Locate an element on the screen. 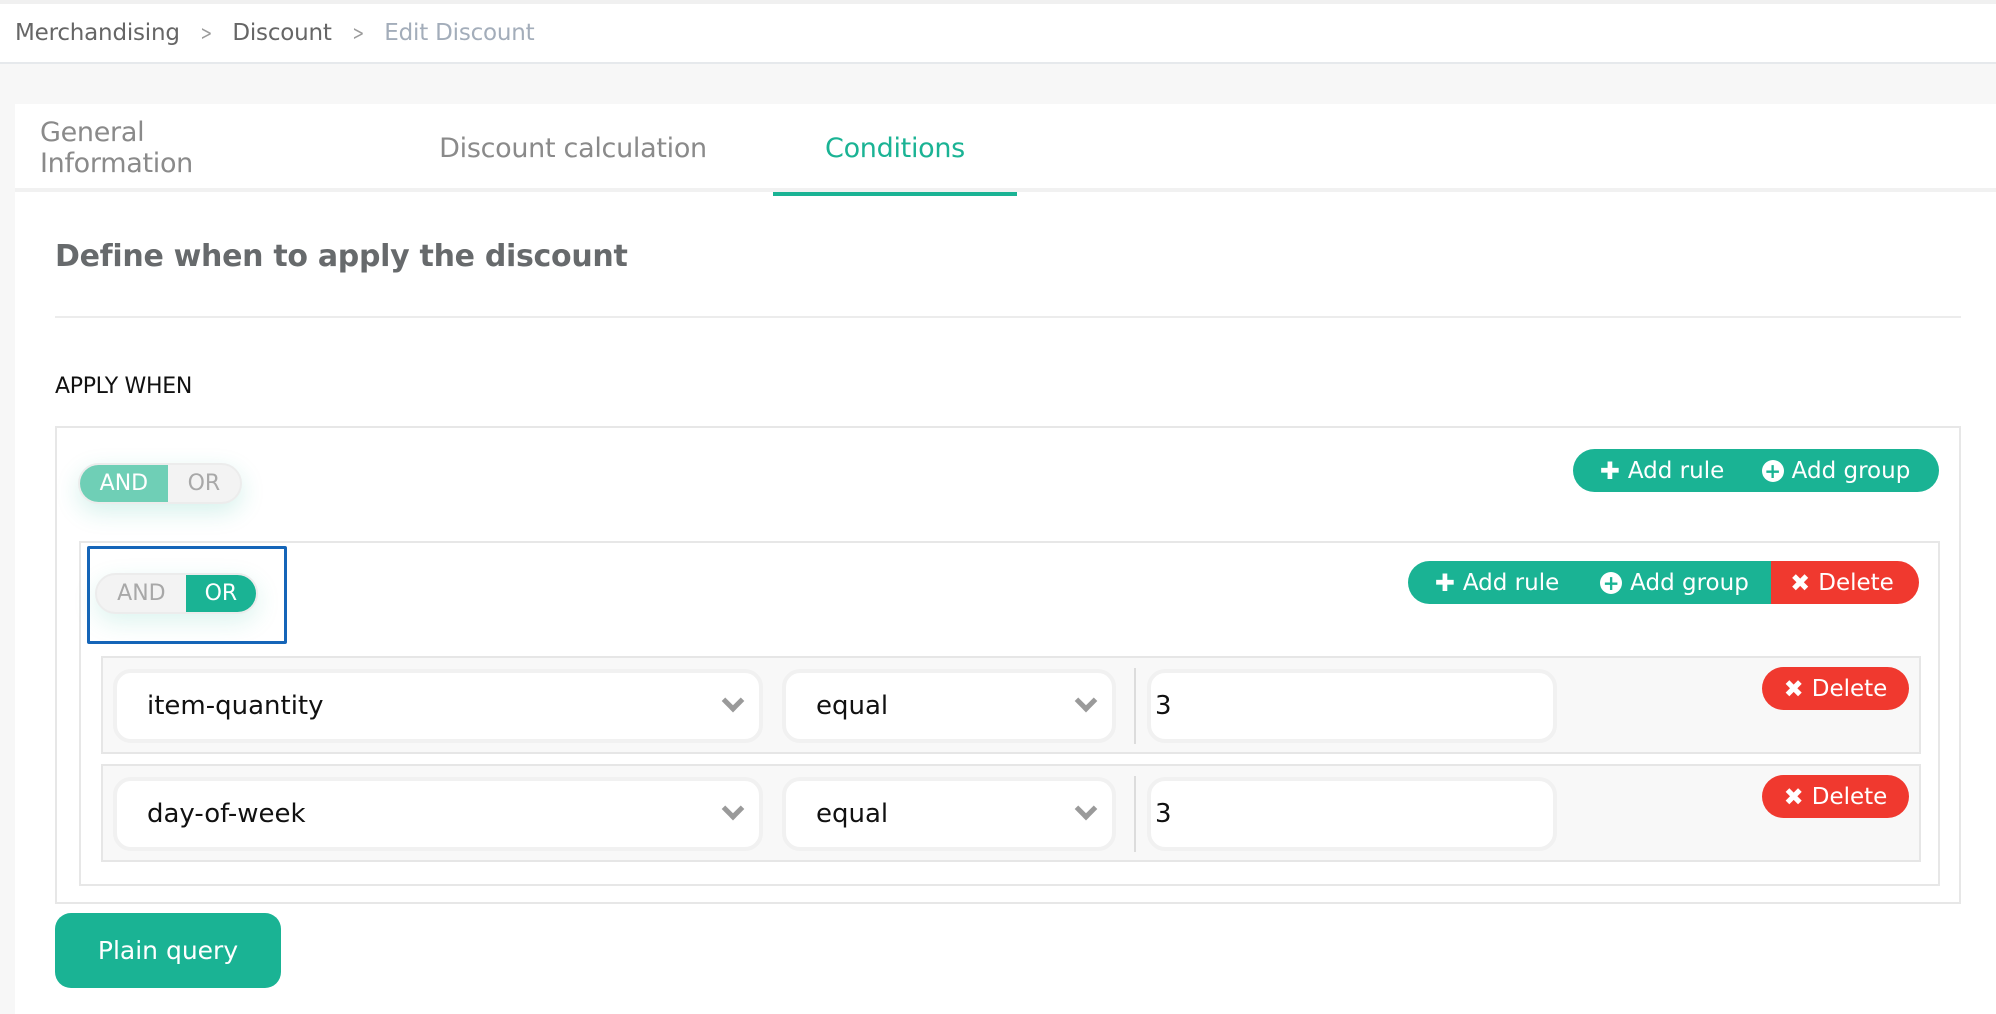 The width and height of the screenshot is (1996, 1014). breadcrumb: Merchandising > Discount > Edit Discount is located at coordinates (275, 33).